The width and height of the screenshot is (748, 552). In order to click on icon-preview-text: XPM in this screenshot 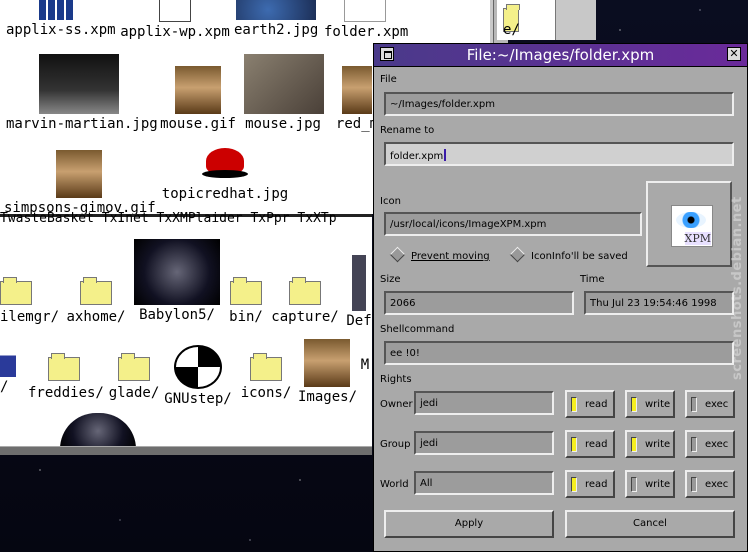, I will do `click(697, 238)`.